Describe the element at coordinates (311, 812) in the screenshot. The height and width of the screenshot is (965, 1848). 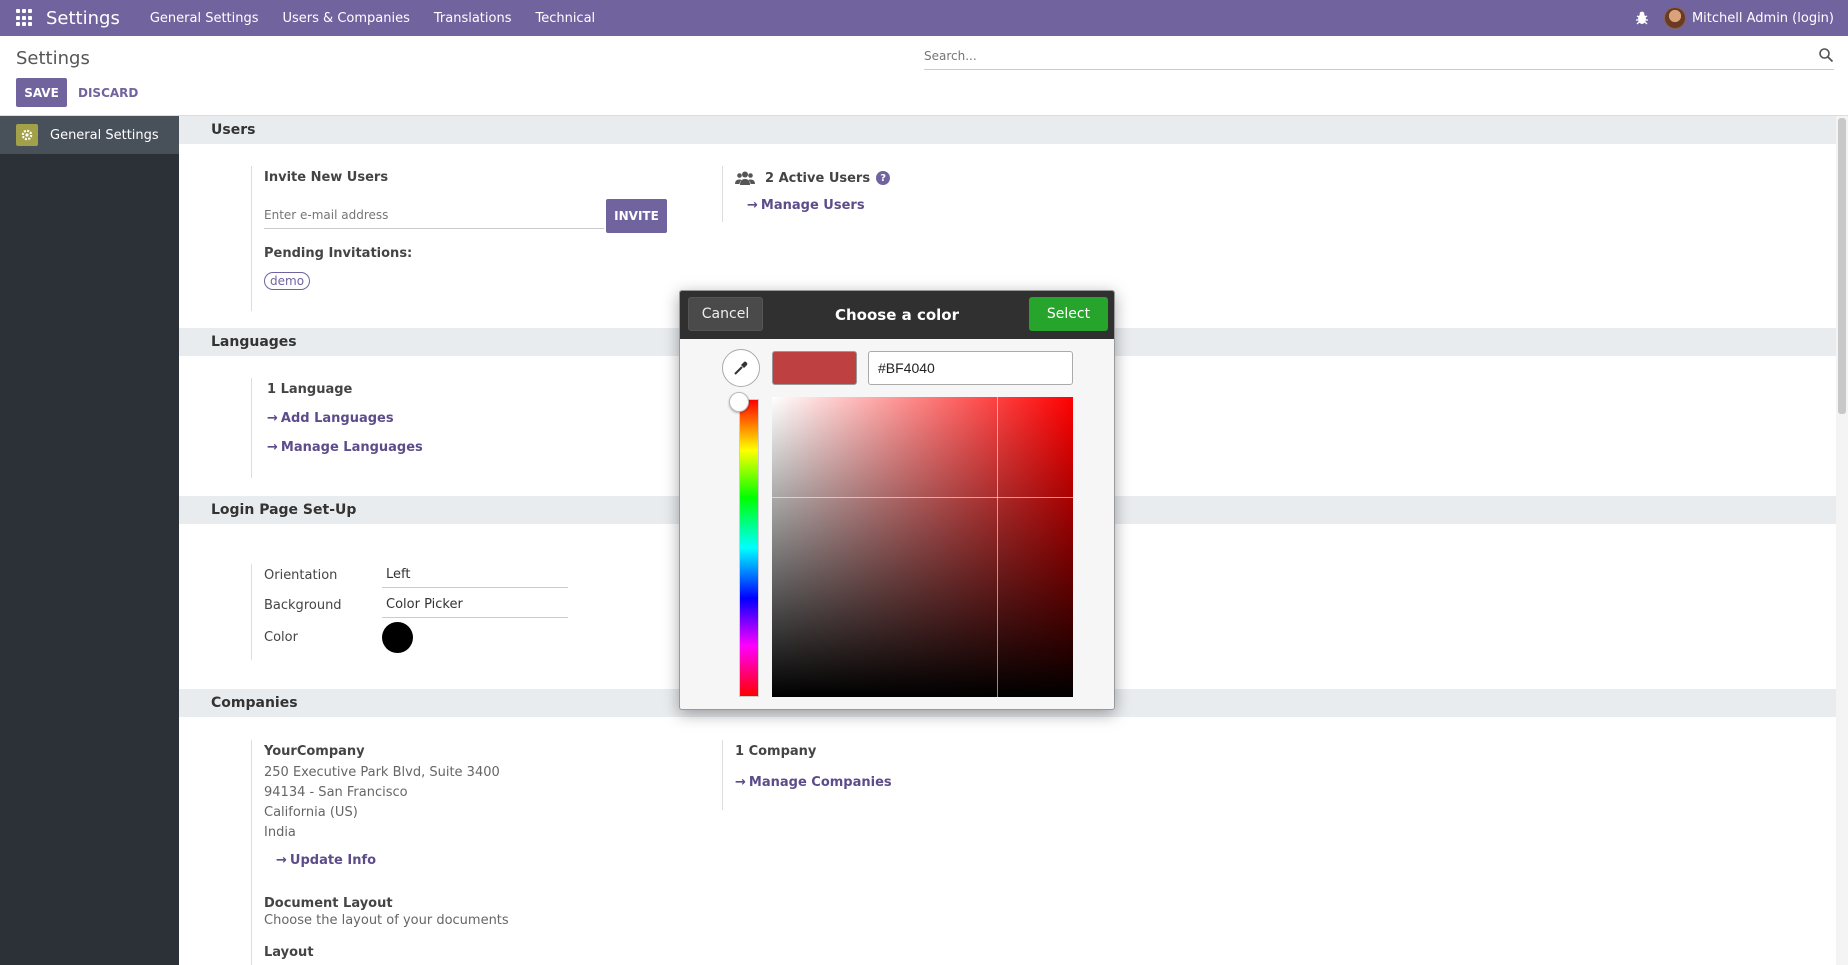
I see `company-address-line: California (US)` at that location.